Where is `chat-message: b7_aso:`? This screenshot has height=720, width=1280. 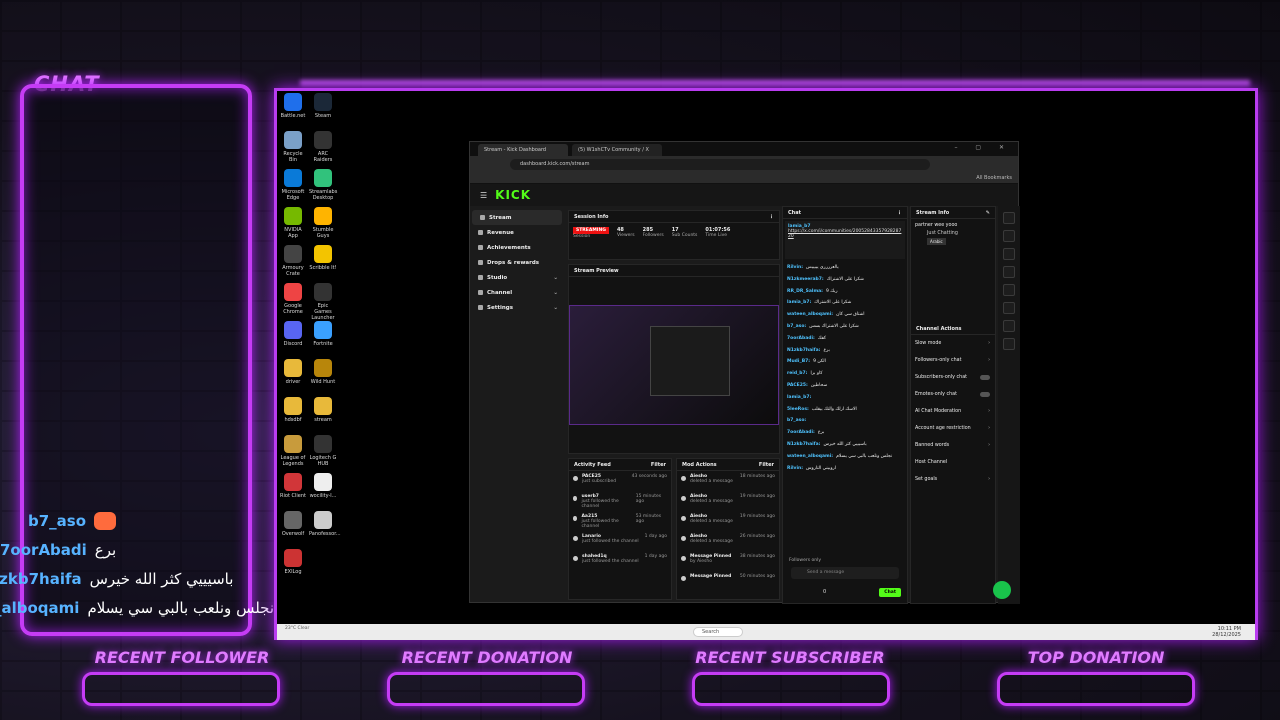 chat-message: b7_aso: is located at coordinates (845, 420).